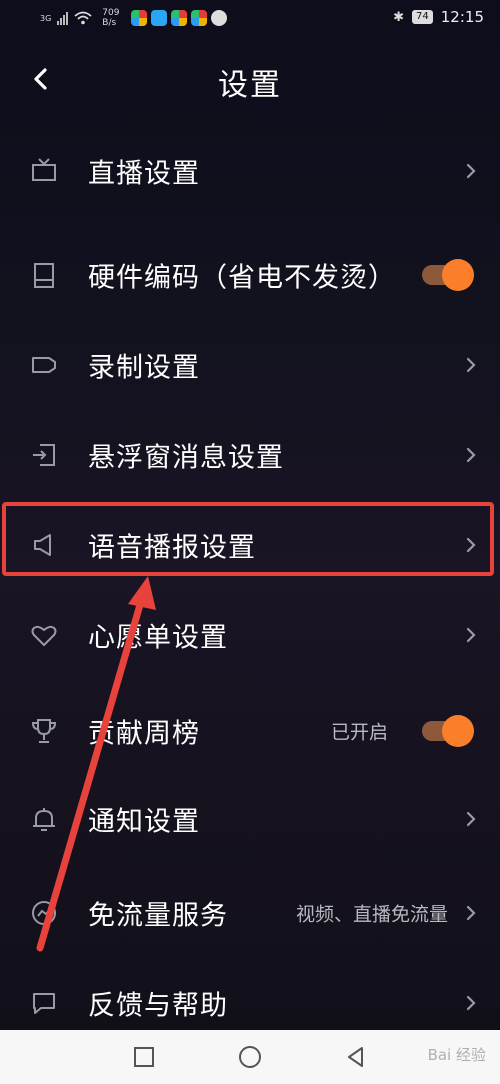 The width and height of the screenshot is (500, 1084). I want to click on settings-item-label: 悬浮窗消息设置, so click(186, 458).